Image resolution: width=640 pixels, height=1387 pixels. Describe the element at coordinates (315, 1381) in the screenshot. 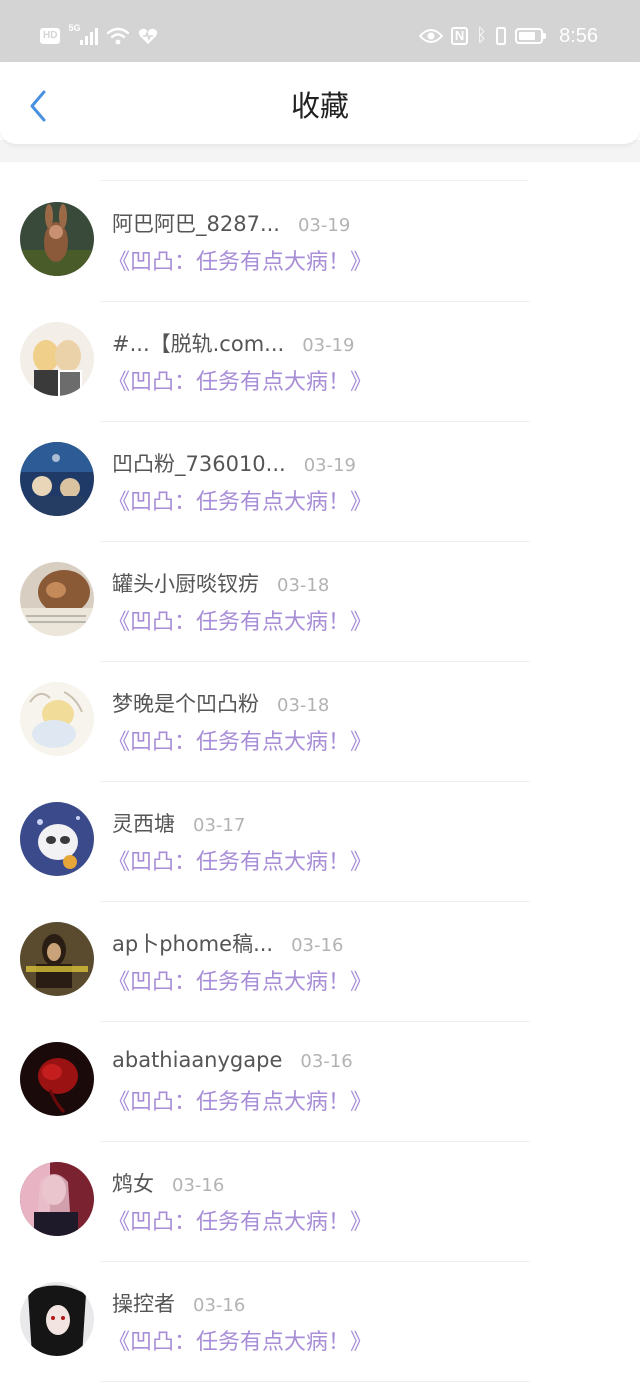

I see `divider` at that location.